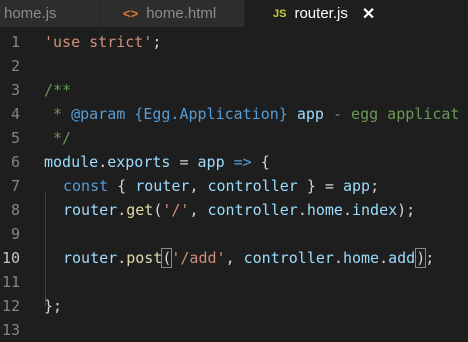 This screenshot has height=342, width=468. What do you see at coordinates (15, 233) in the screenshot?
I see `line-number: 9` at bounding box center [15, 233].